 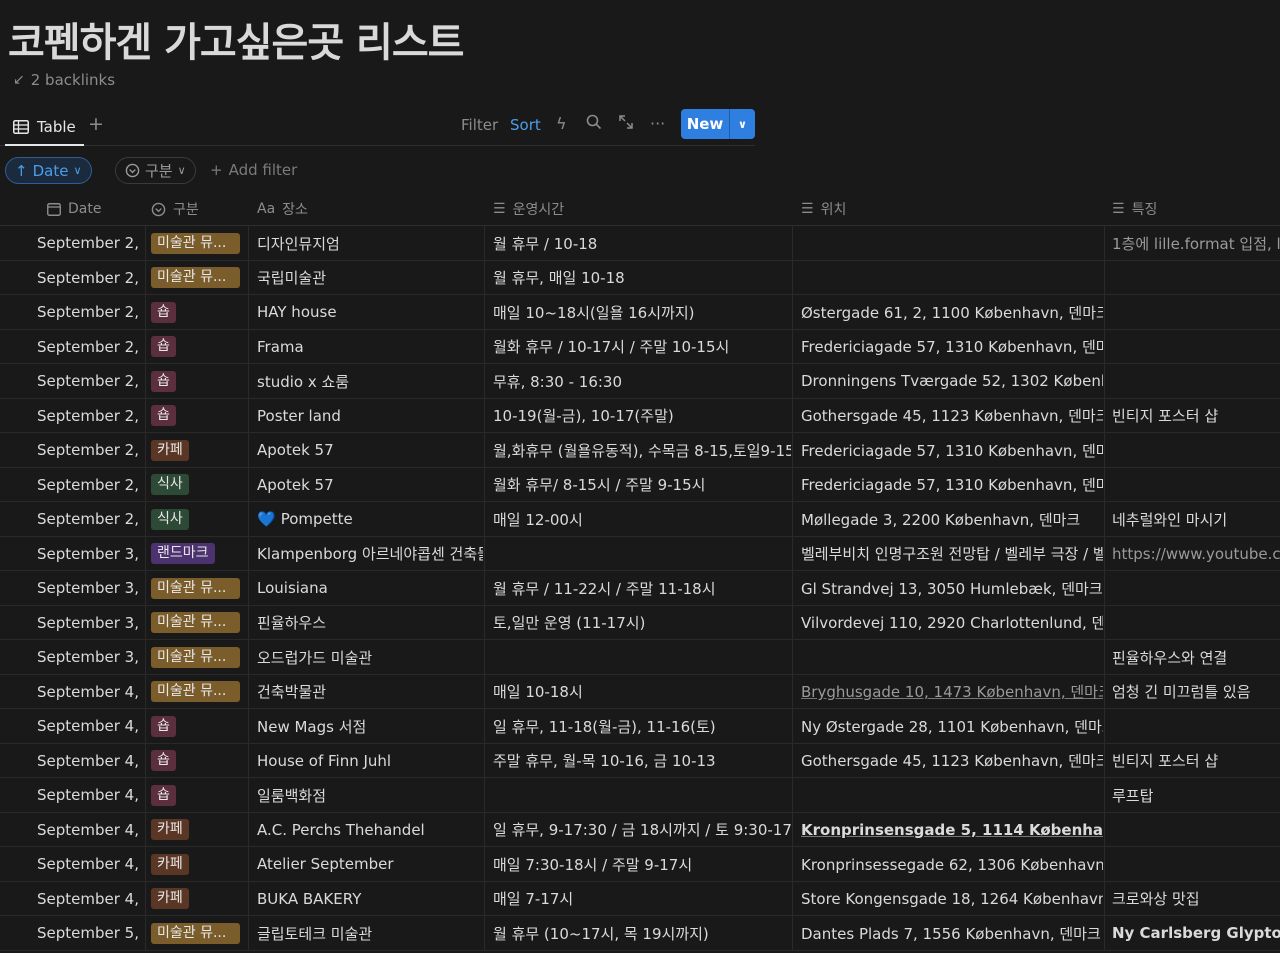 What do you see at coordinates (642, 864) in the screenshot?
I see `hours-cell: 매일 7:30-18시 / 주말 9-17시` at bounding box center [642, 864].